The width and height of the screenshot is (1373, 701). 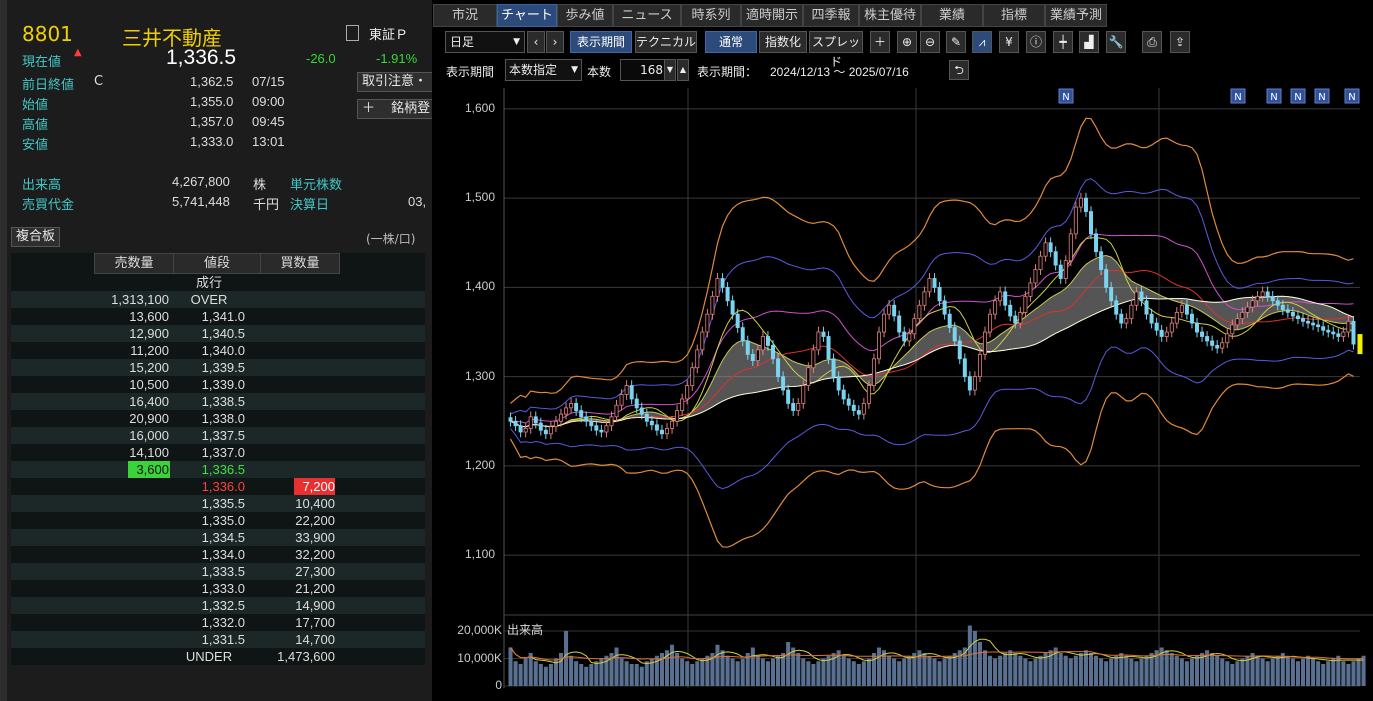 What do you see at coordinates (218, 282) in the screenshot?
I see `book-row: 成行` at bounding box center [218, 282].